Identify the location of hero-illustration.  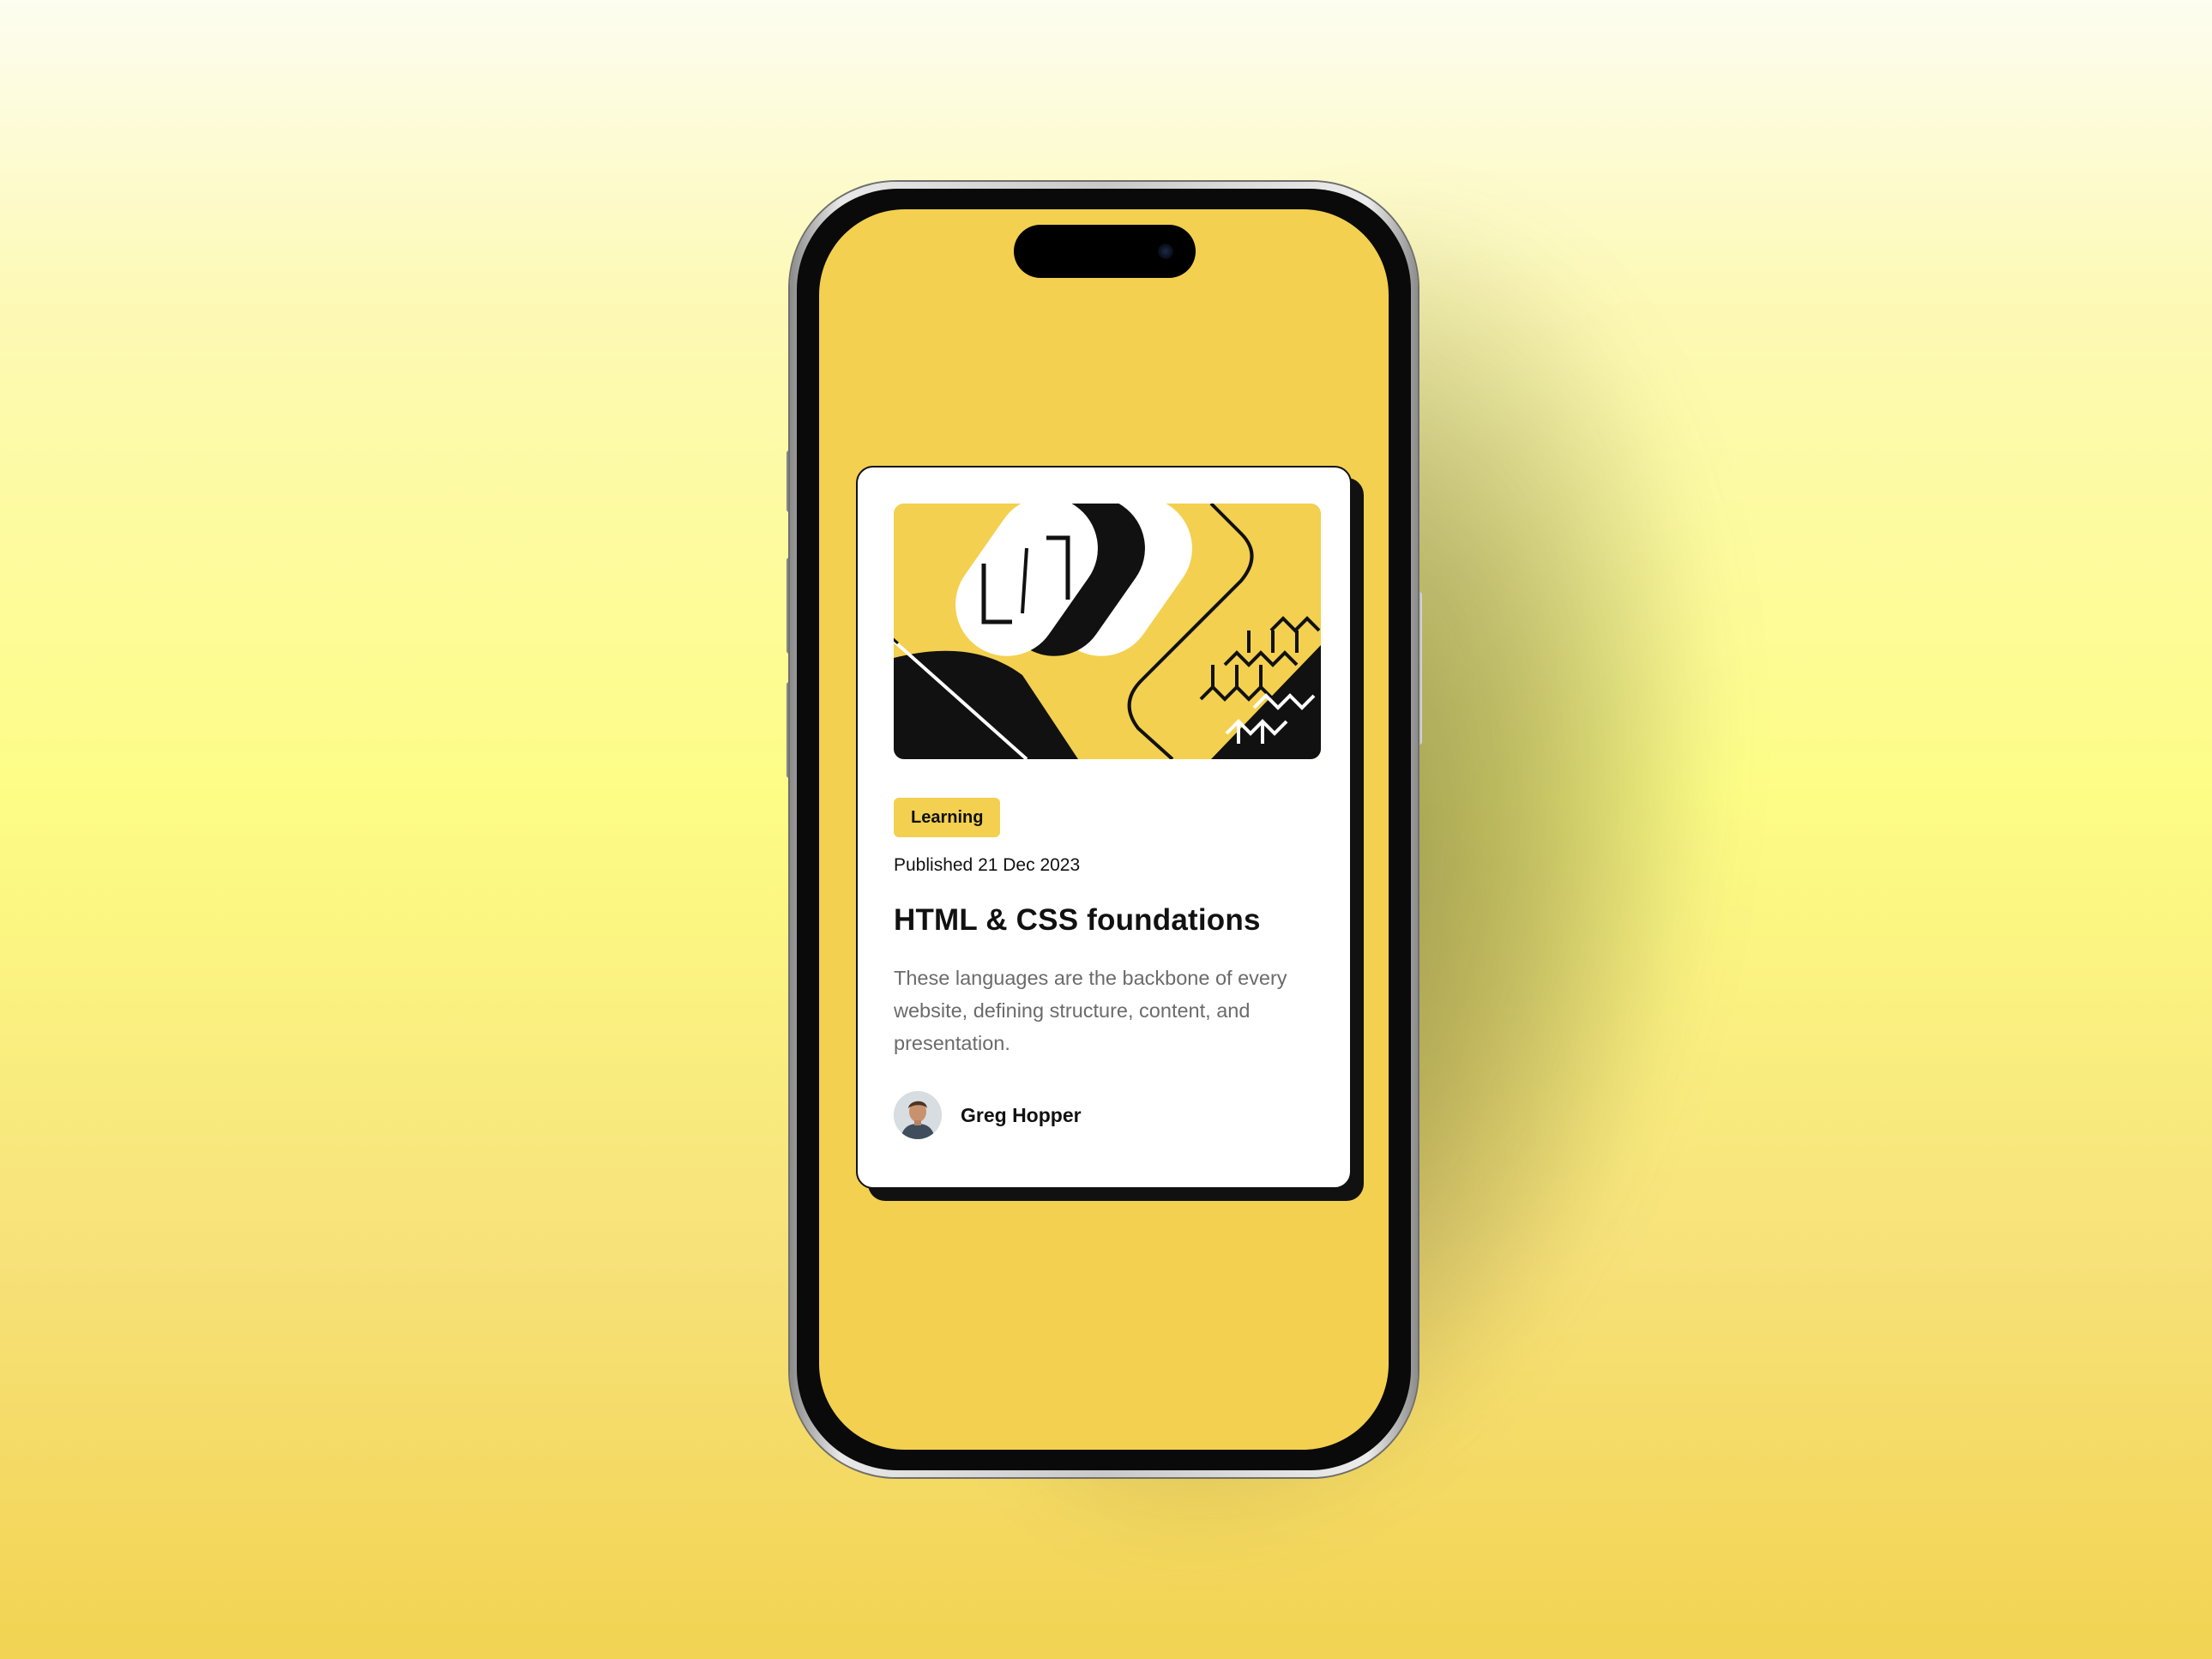
(1107, 631).